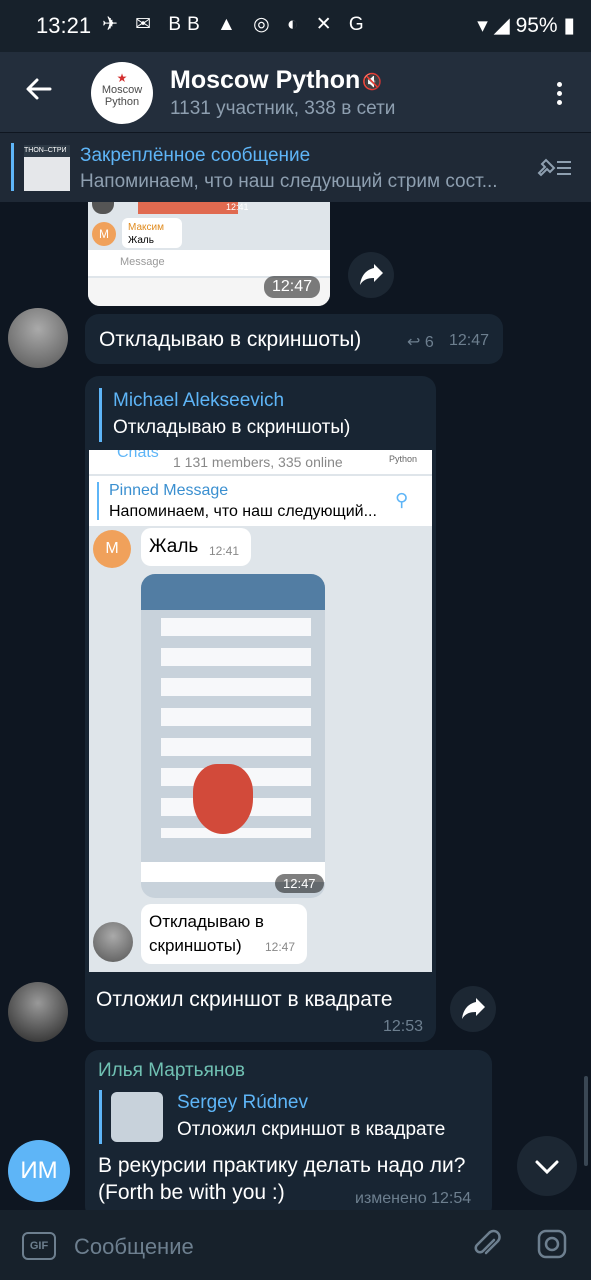 The image size is (591, 1280). Describe the element at coordinates (295, 1245) in the screenshot. I see `message-input-bar: GIF Сообщение` at that location.